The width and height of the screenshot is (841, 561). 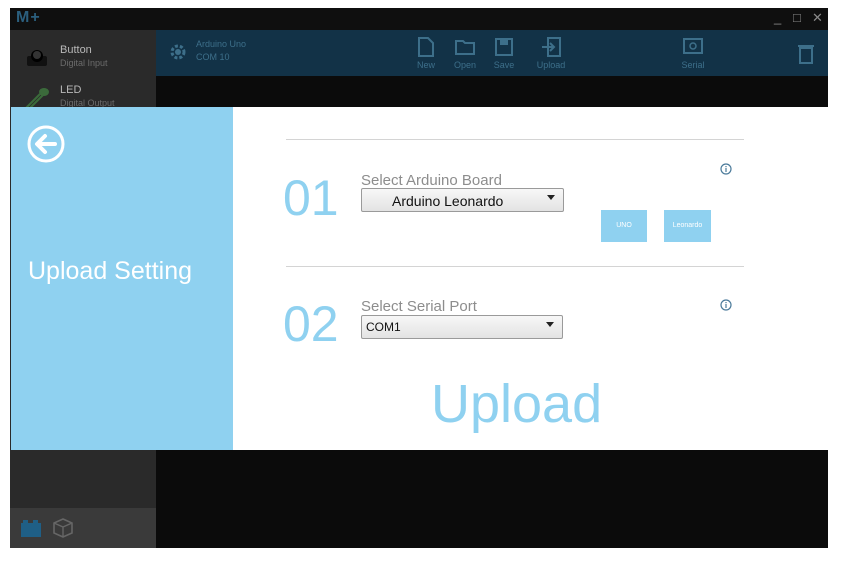 What do you see at coordinates (806, 53) in the screenshot?
I see `trash-icon` at bounding box center [806, 53].